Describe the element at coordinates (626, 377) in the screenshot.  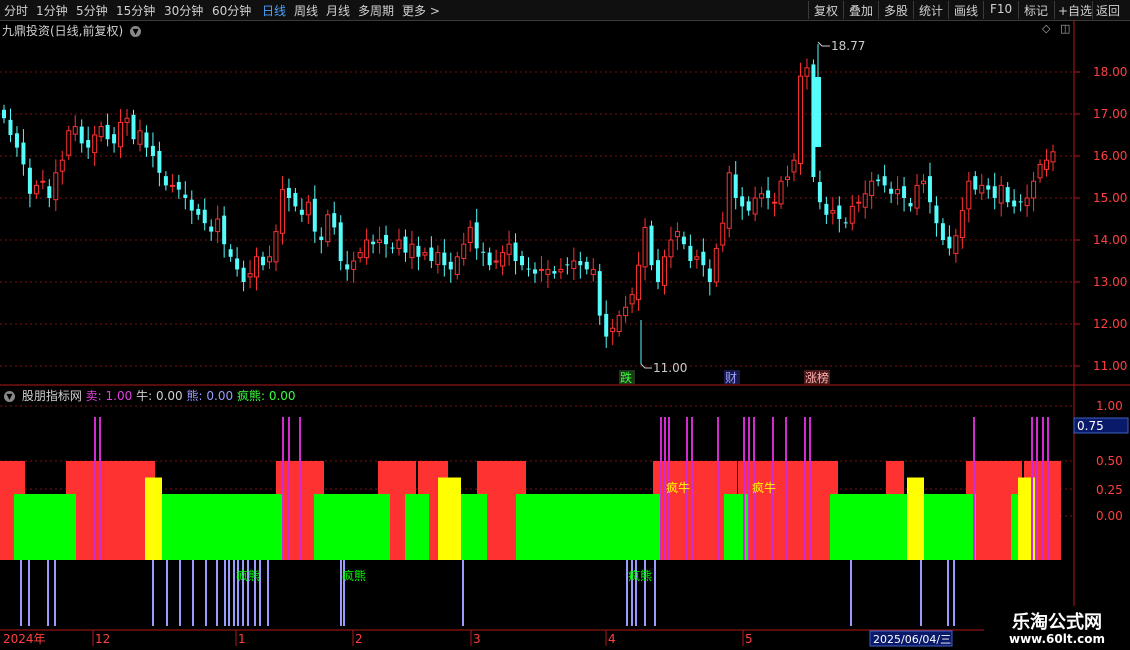
I see `event-marker-drop: 跌` at that location.